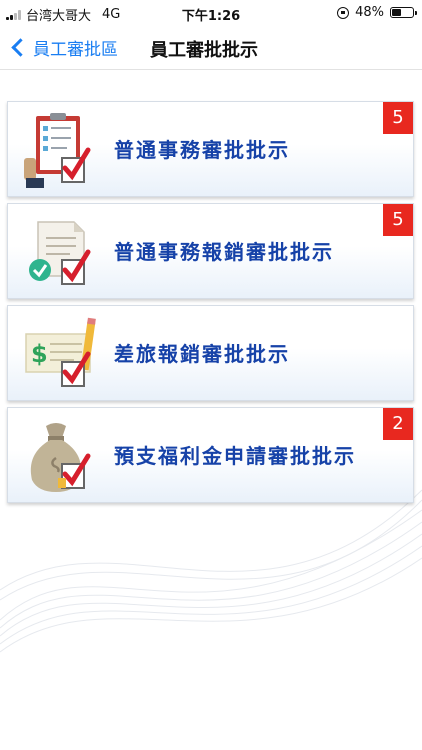  I want to click on card-label: 普通事務審批批示, so click(202, 150).